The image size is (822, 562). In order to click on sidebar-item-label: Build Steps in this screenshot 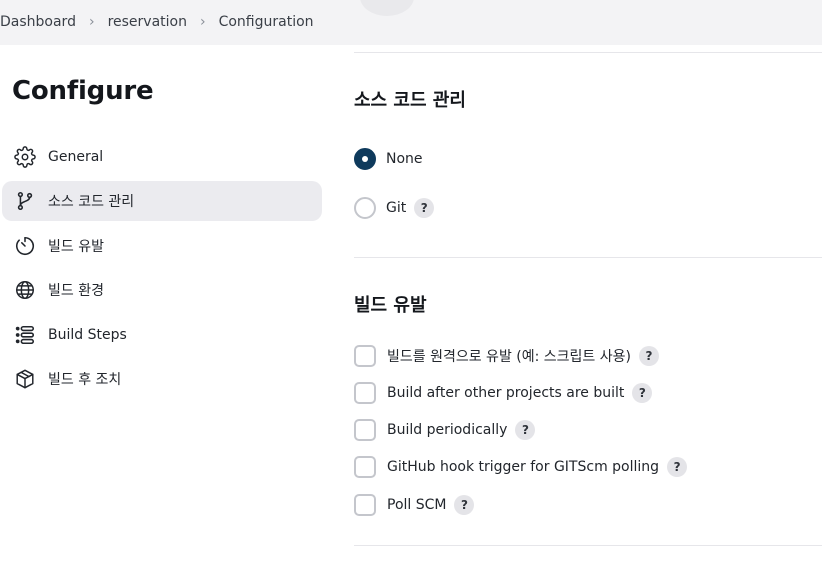, I will do `click(87, 334)`.